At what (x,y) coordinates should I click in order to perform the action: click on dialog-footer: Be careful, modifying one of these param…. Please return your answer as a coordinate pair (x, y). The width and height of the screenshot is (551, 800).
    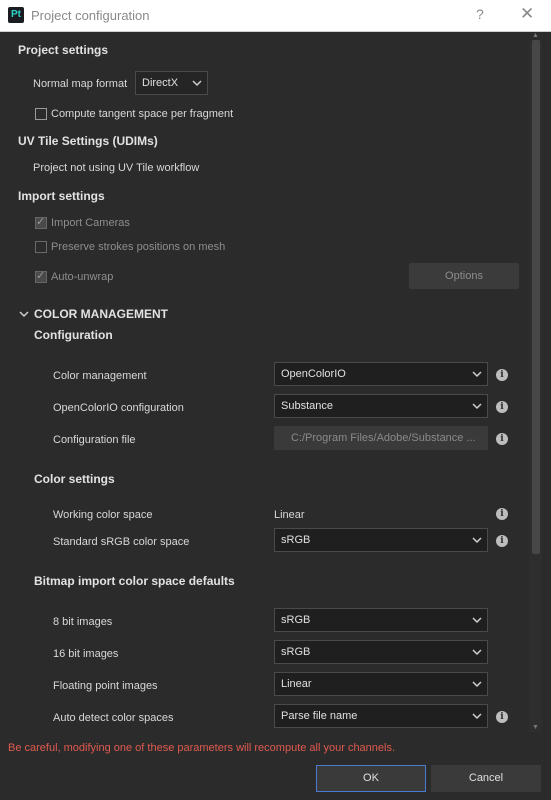
    Looking at the image, I should click on (275, 766).